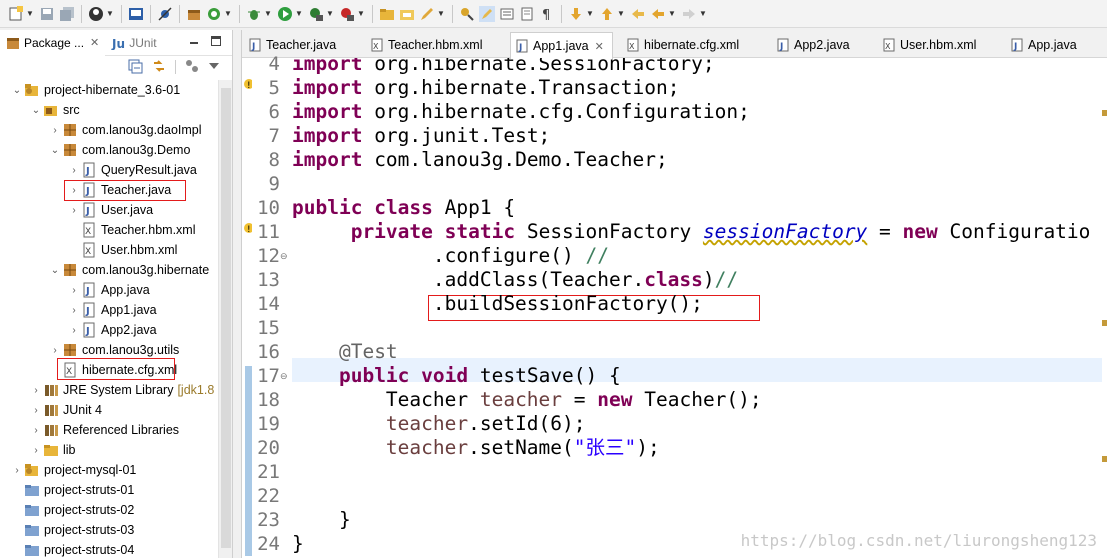  I want to click on scrollbar-thumb, so click(226, 318).